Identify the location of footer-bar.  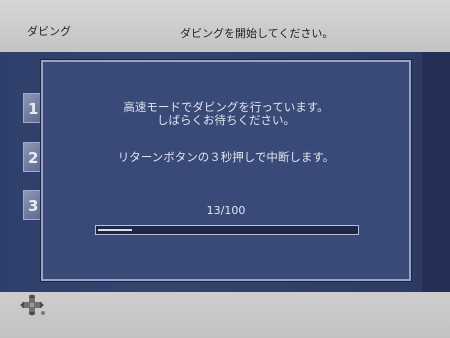
(225, 315).